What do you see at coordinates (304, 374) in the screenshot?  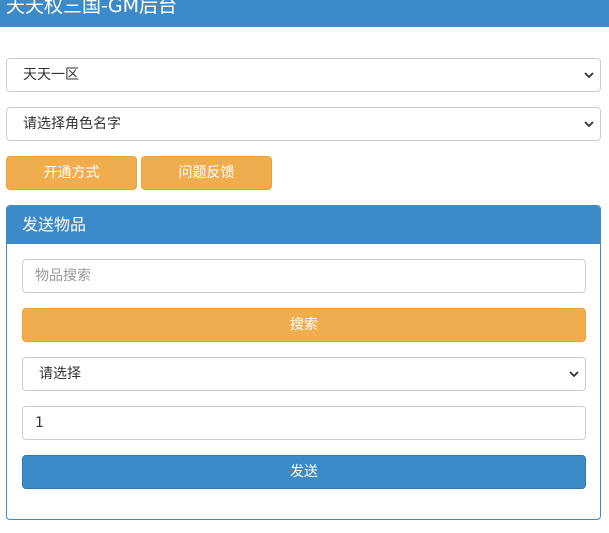 I see `item-select: 请选择` at bounding box center [304, 374].